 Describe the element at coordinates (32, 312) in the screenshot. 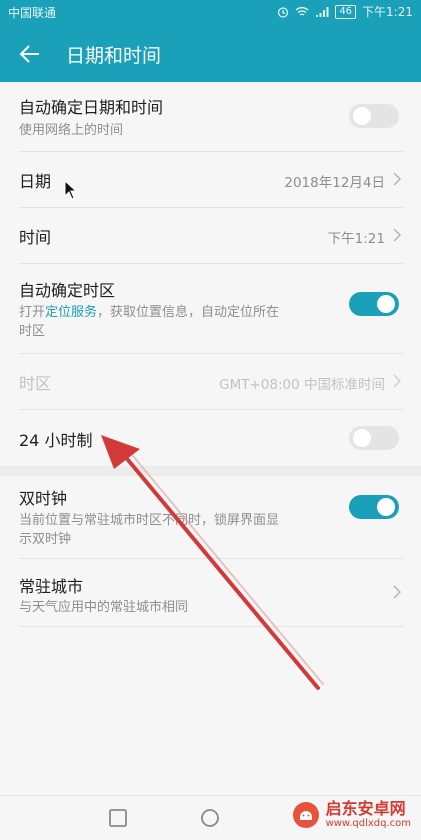

I see `subtitle-prefix: 打开` at that location.